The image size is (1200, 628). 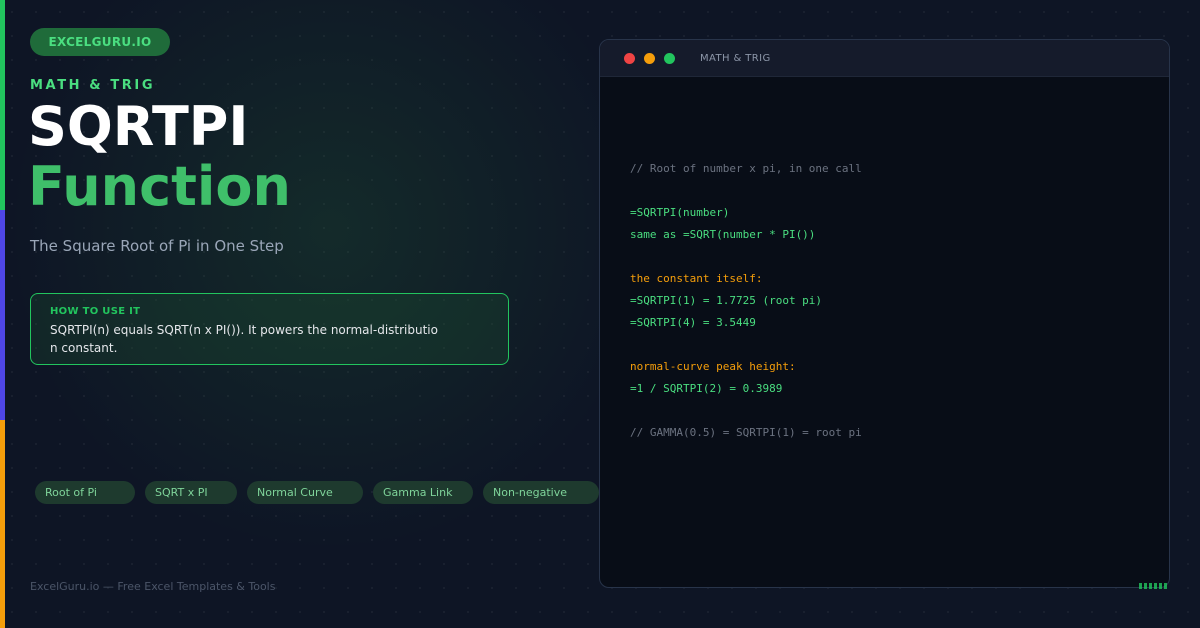 I want to click on tag-normal-curve: Normal Curve, so click(x=305, y=492).